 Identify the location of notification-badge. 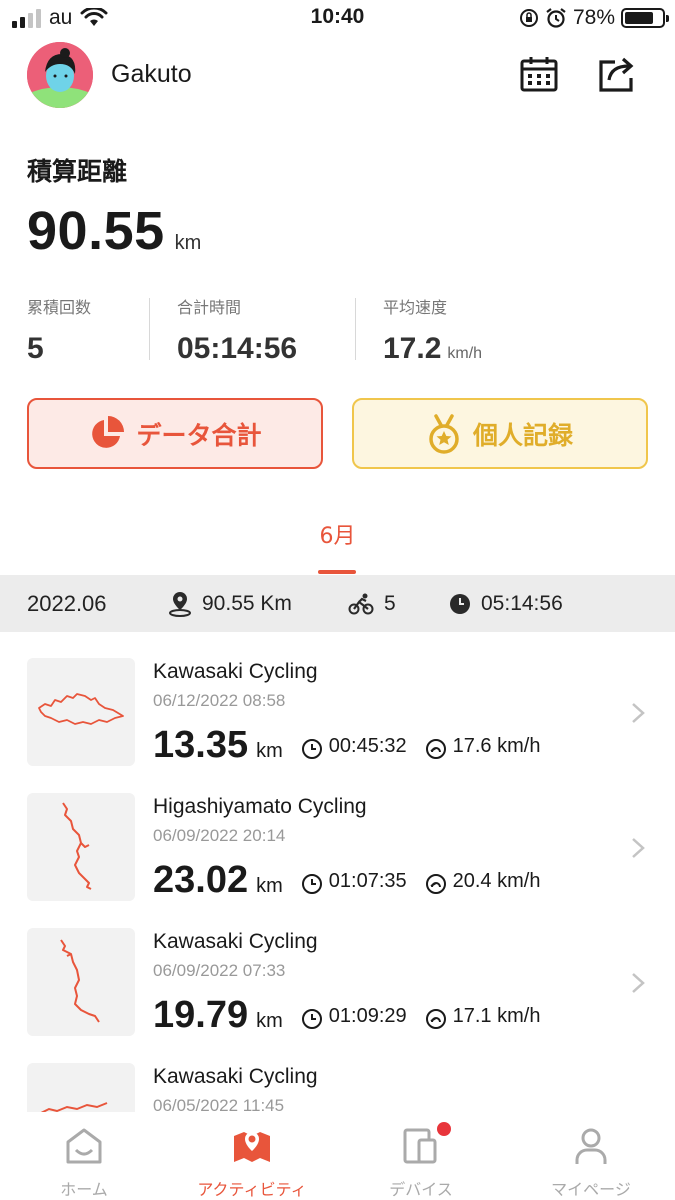
(444, 1129).